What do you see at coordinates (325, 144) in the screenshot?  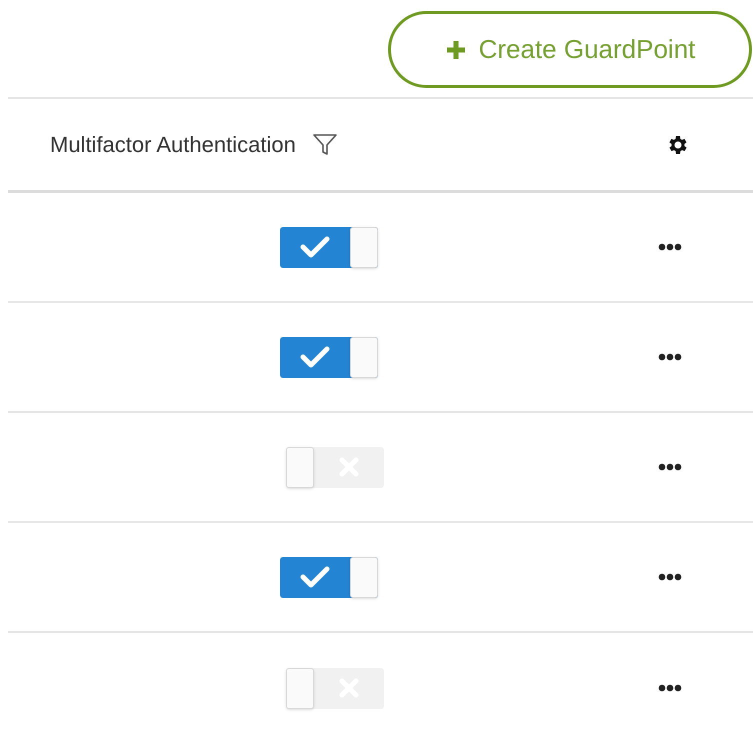 I see `filter-icon` at bounding box center [325, 144].